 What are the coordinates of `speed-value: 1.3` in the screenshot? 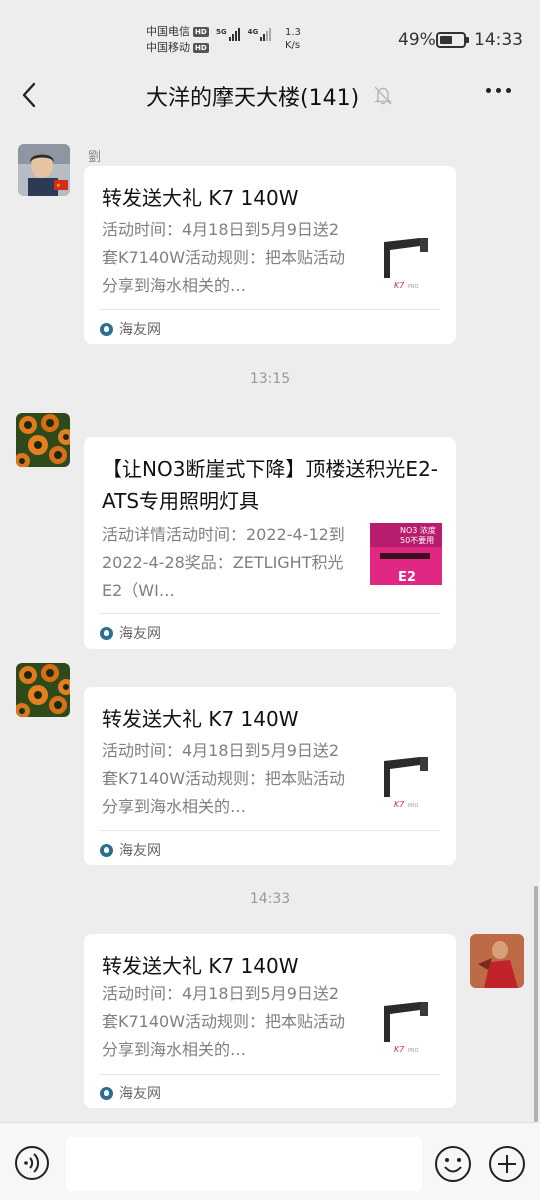 It's located at (293, 32).